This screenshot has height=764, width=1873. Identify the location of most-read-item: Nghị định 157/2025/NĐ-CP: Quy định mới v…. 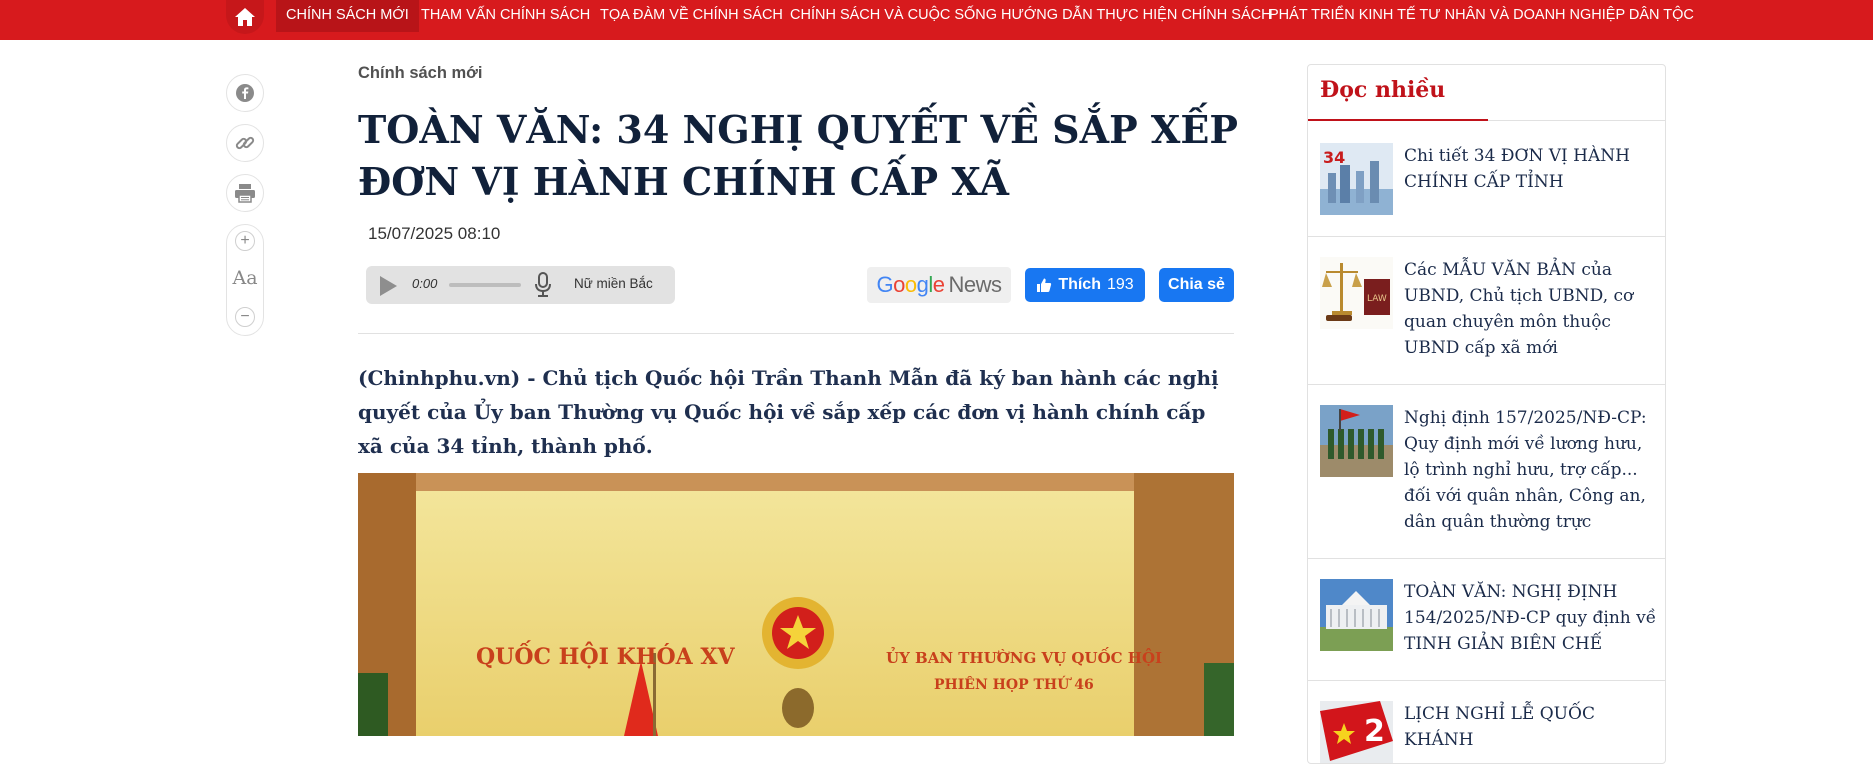
(1486, 472).